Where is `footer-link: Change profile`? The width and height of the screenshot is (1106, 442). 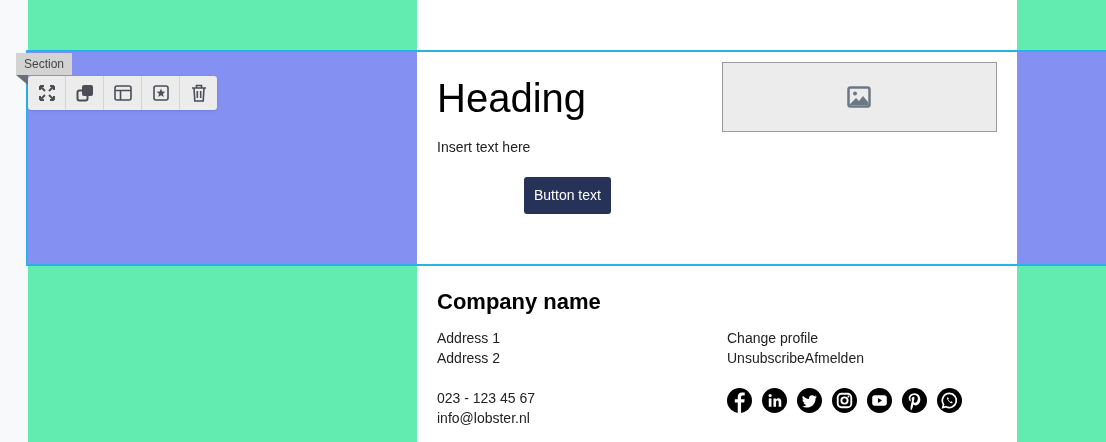
footer-link: Change profile is located at coordinates (773, 338).